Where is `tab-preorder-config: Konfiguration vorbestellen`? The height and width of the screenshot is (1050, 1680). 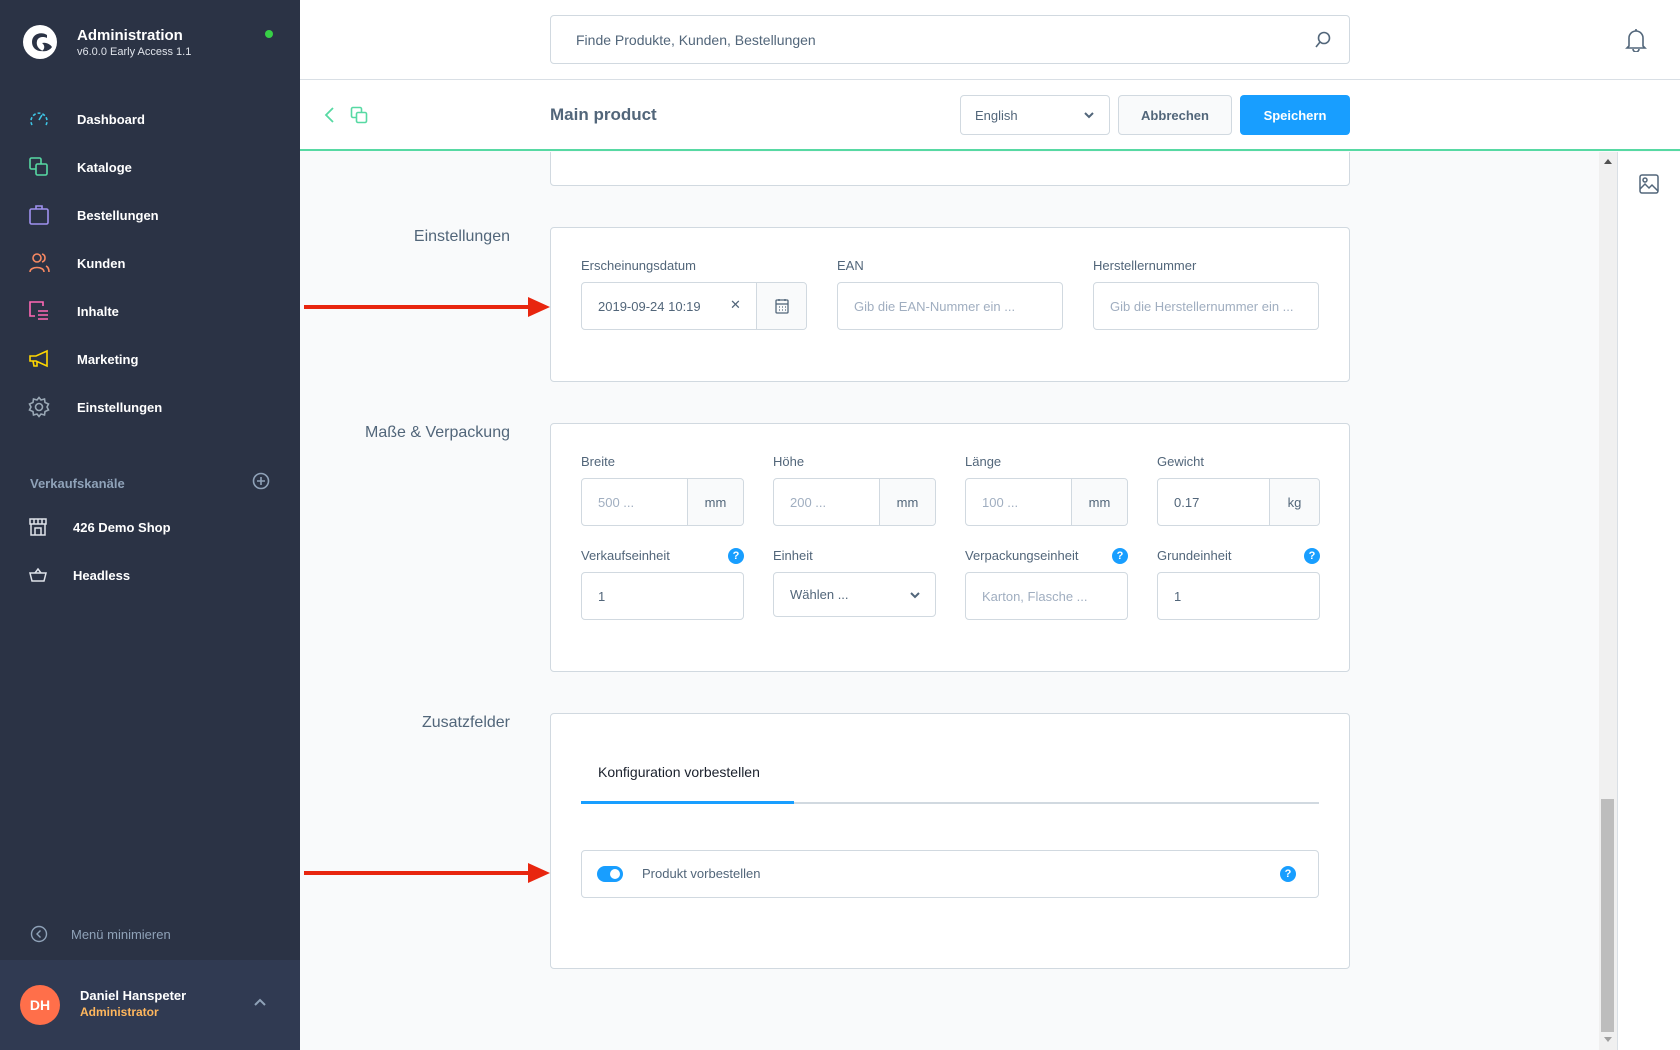 tab-preorder-config: Konfiguration vorbestellen is located at coordinates (679, 772).